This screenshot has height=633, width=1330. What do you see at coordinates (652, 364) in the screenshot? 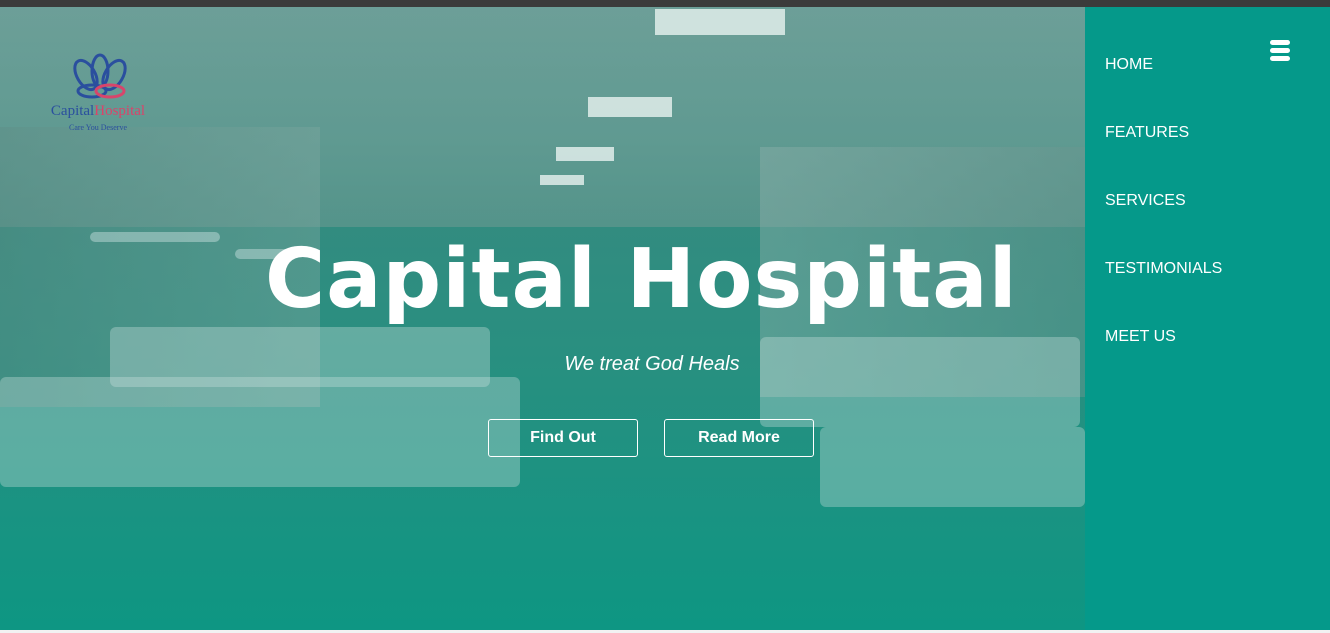
I see `hero-subtitle: We treat God Heals` at bounding box center [652, 364].